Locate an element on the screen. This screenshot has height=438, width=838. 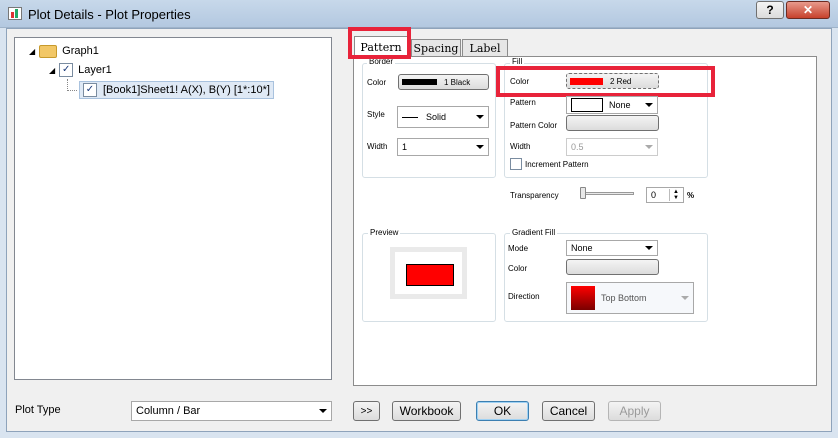
tree-layer: ◢ ✓ Layer1 is located at coordinates (80, 70).